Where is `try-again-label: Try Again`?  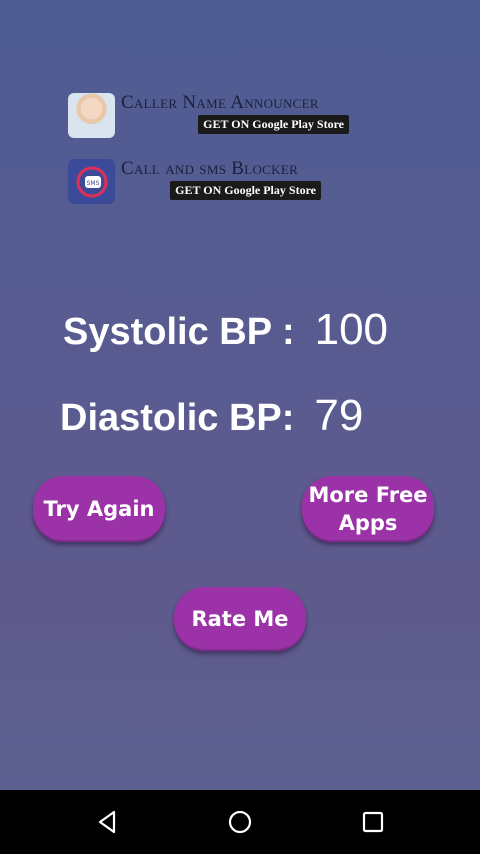 try-again-label: Try Again is located at coordinates (99, 509).